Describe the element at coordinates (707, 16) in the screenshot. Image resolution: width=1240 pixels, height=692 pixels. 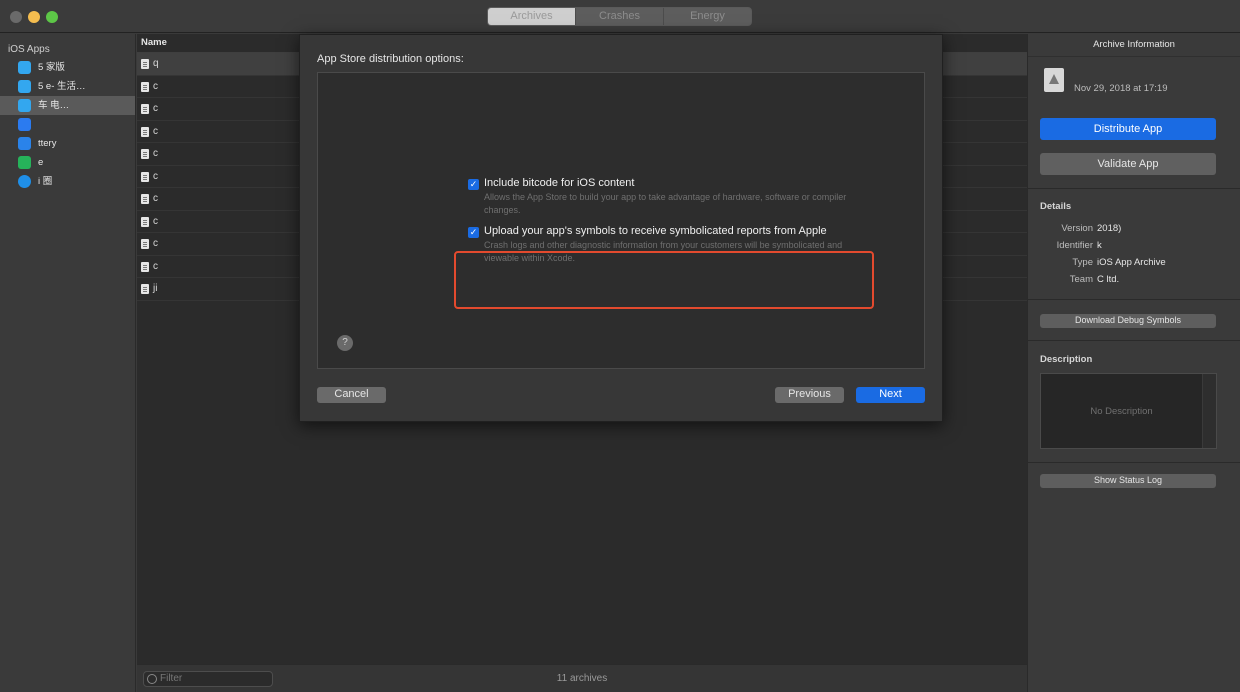
I see `tab-energy: Energy` at that location.